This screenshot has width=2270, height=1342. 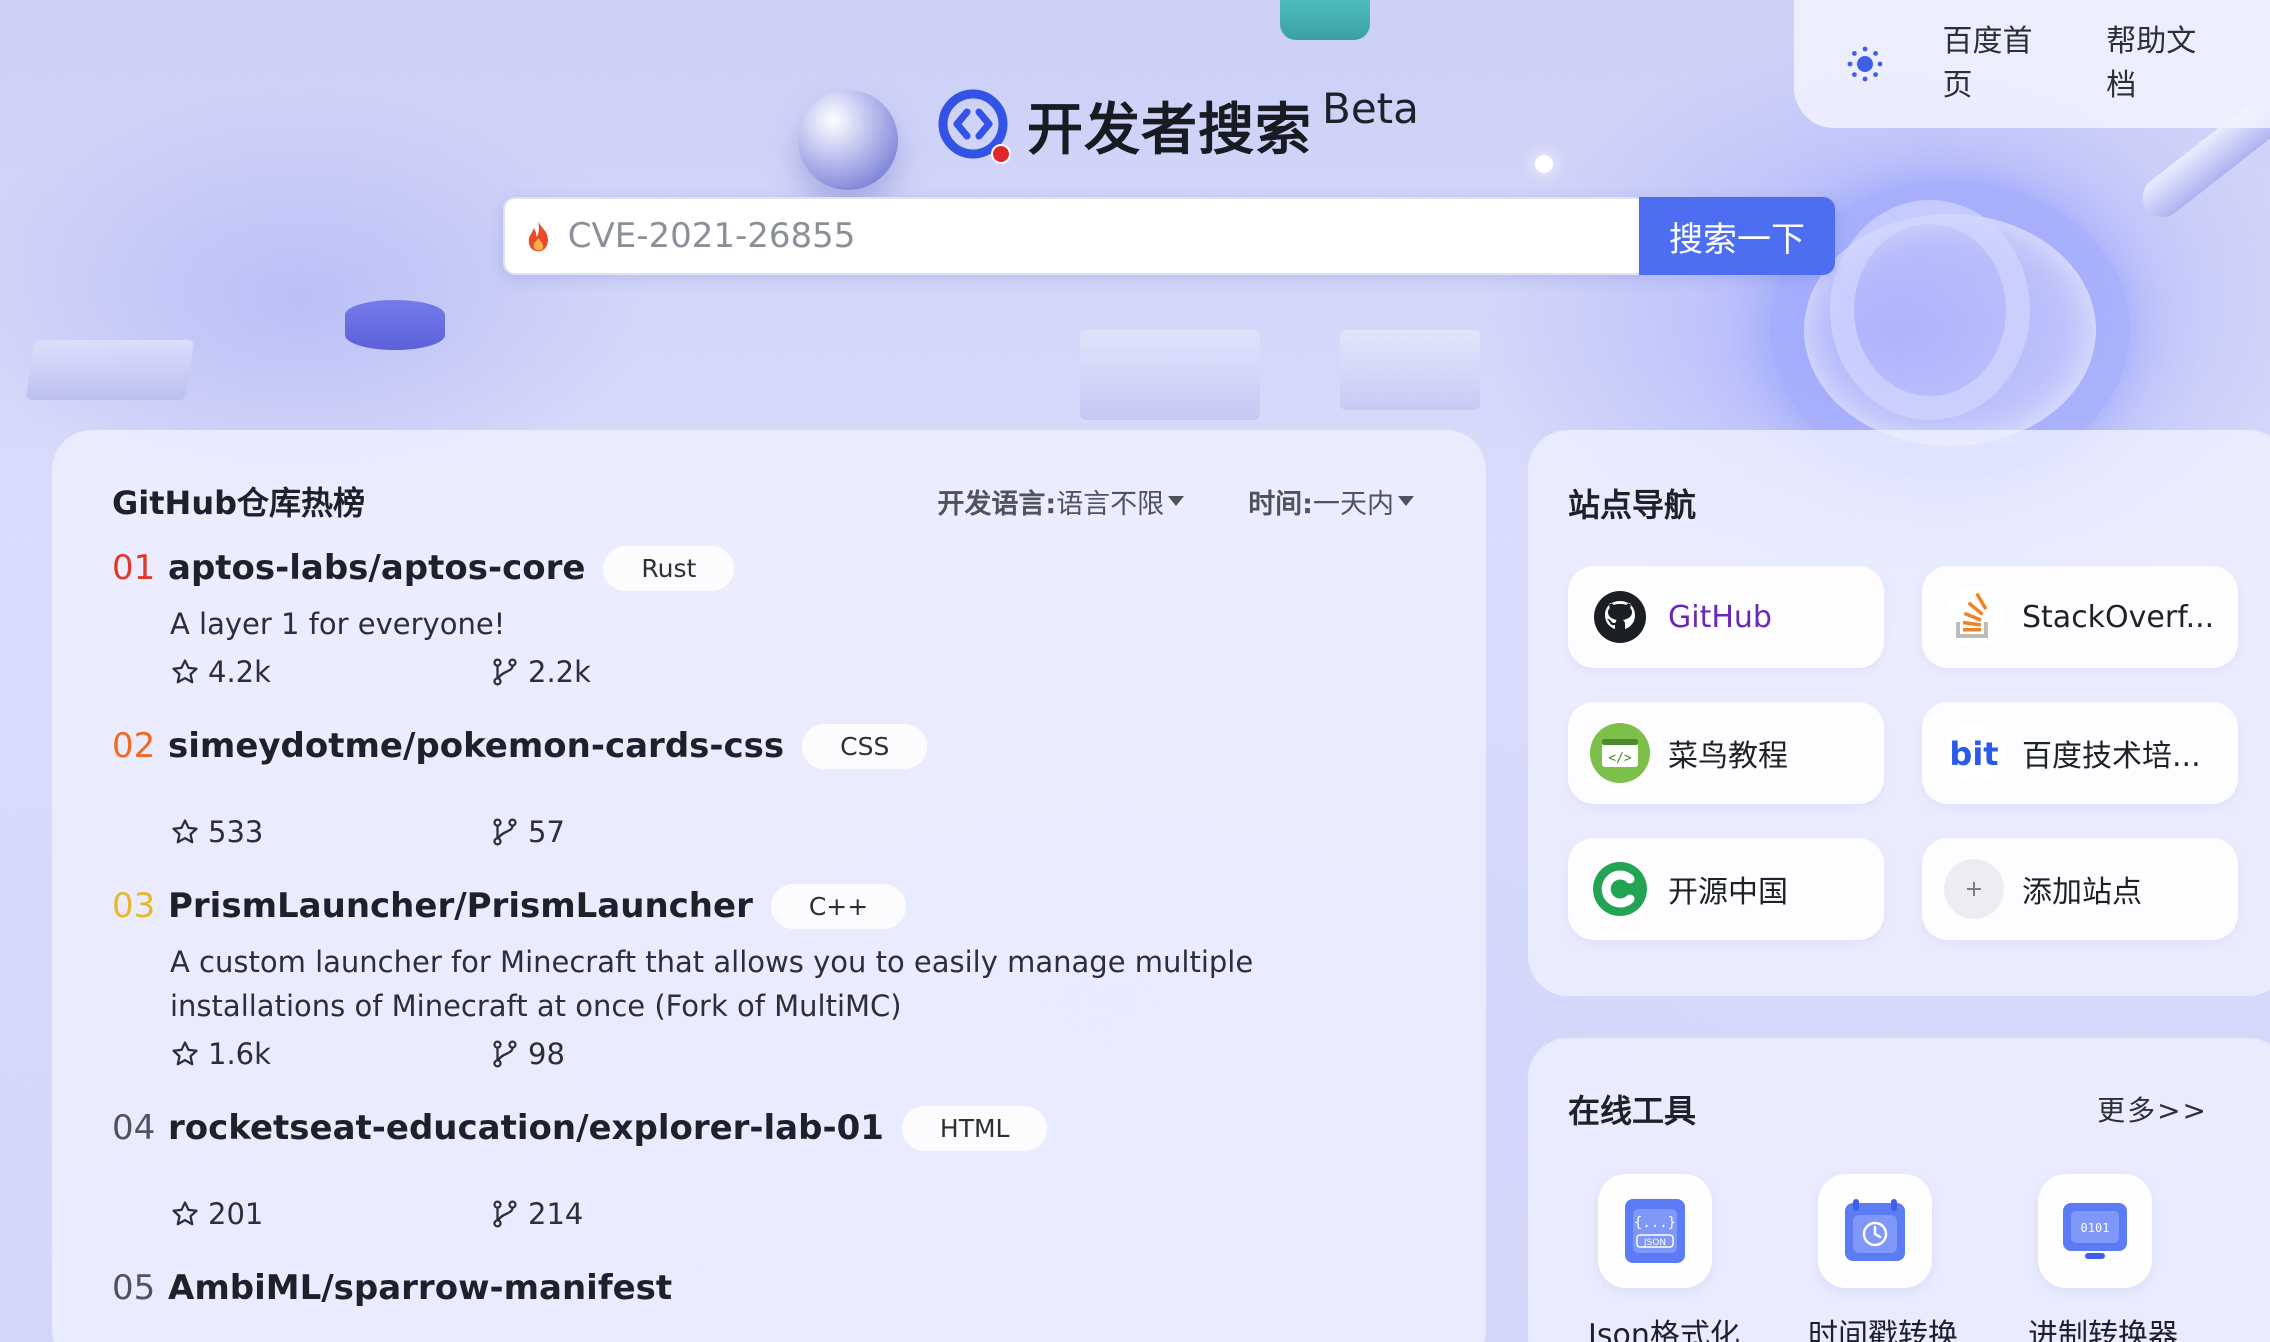 I want to click on tool-label: 时间戳转换, so click(x=1883, y=1330).